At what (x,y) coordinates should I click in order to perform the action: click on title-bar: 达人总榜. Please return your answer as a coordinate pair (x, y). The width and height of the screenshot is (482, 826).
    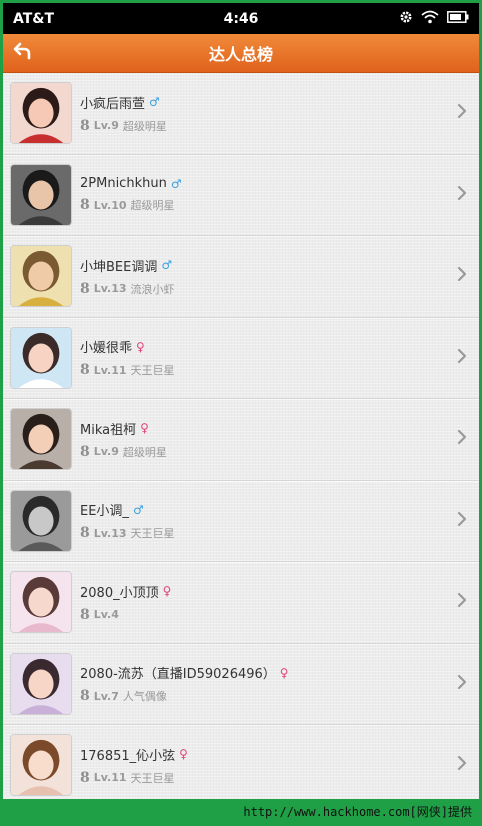
    Looking at the image, I should click on (241, 53).